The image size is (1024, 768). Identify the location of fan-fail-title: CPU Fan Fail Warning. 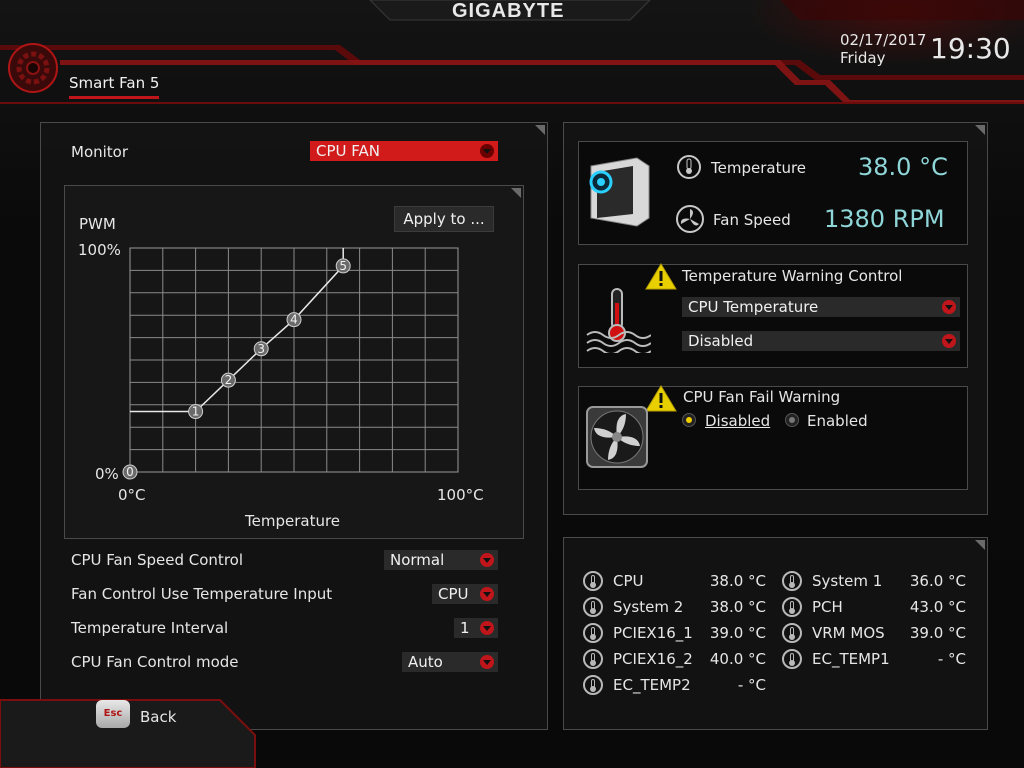
(762, 397).